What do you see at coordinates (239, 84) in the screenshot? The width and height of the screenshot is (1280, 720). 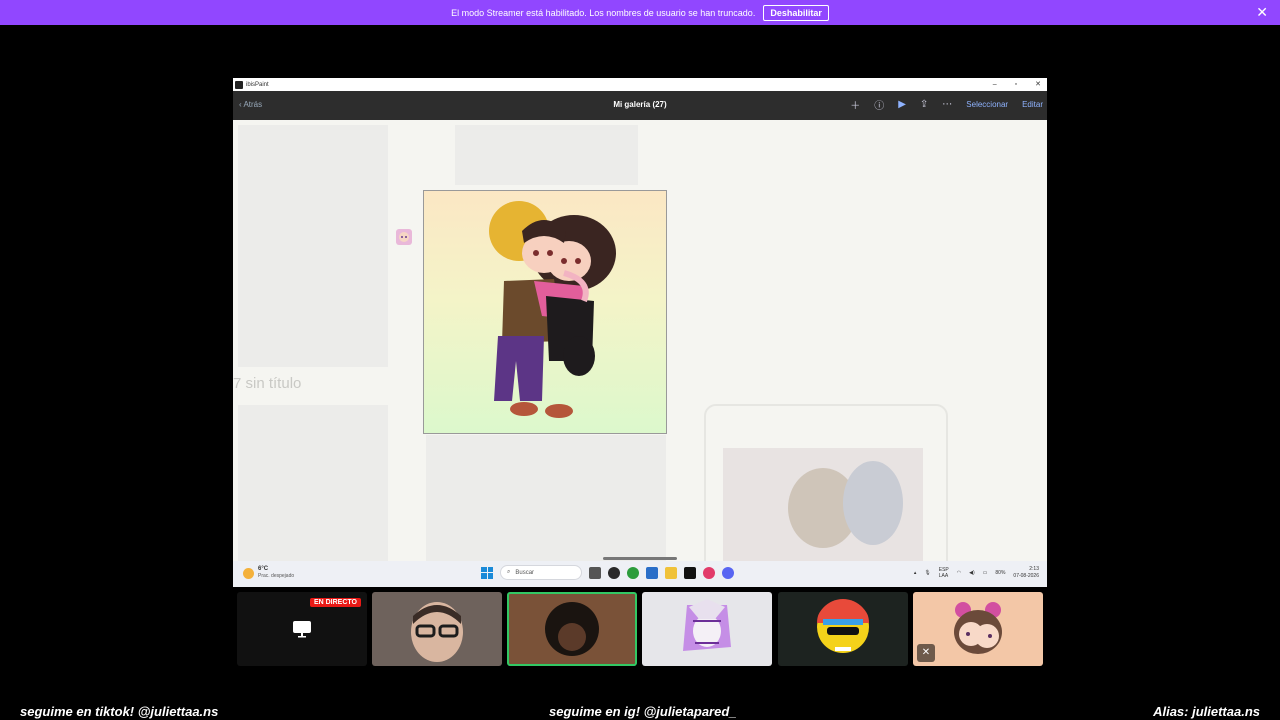 I see `app-icon` at bounding box center [239, 84].